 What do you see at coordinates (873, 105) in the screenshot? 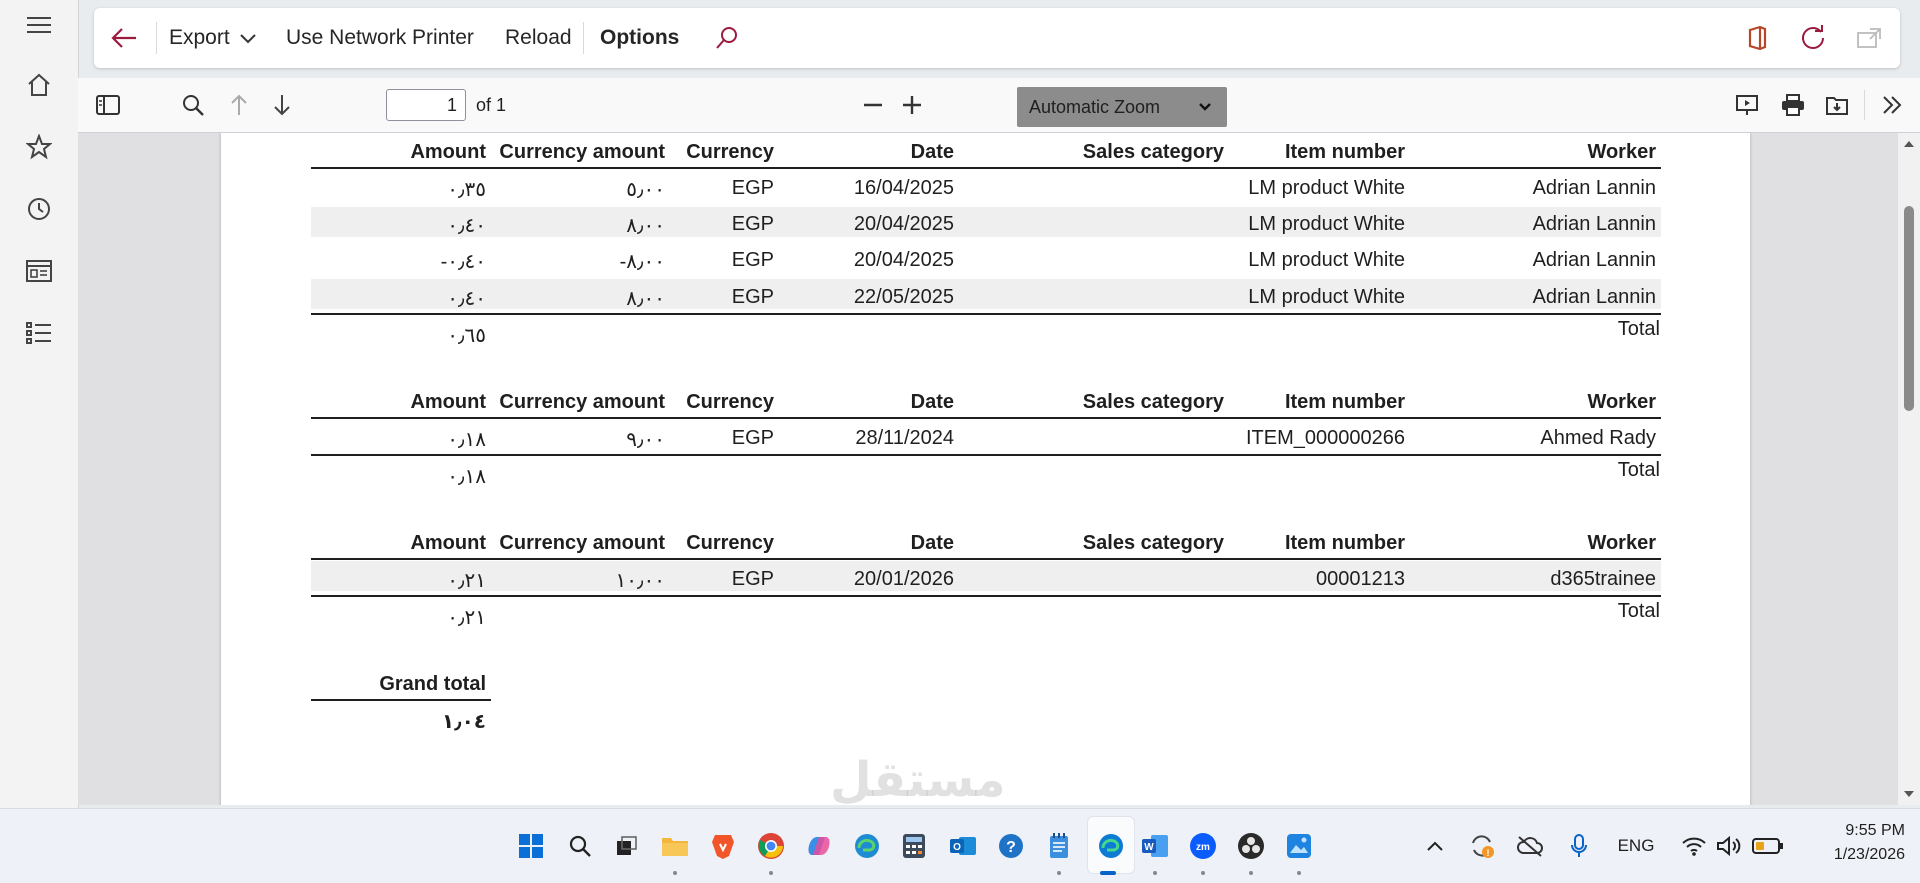
I see `zoom-out-button` at bounding box center [873, 105].